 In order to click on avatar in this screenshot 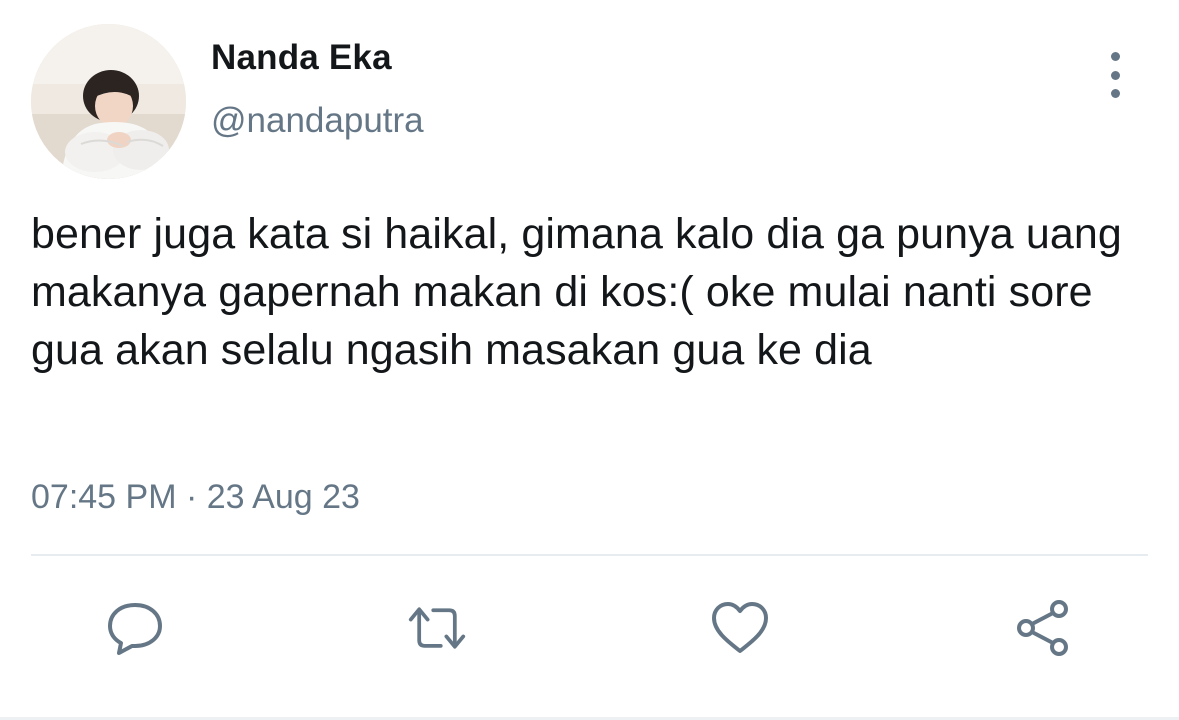, I will do `click(108, 101)`.